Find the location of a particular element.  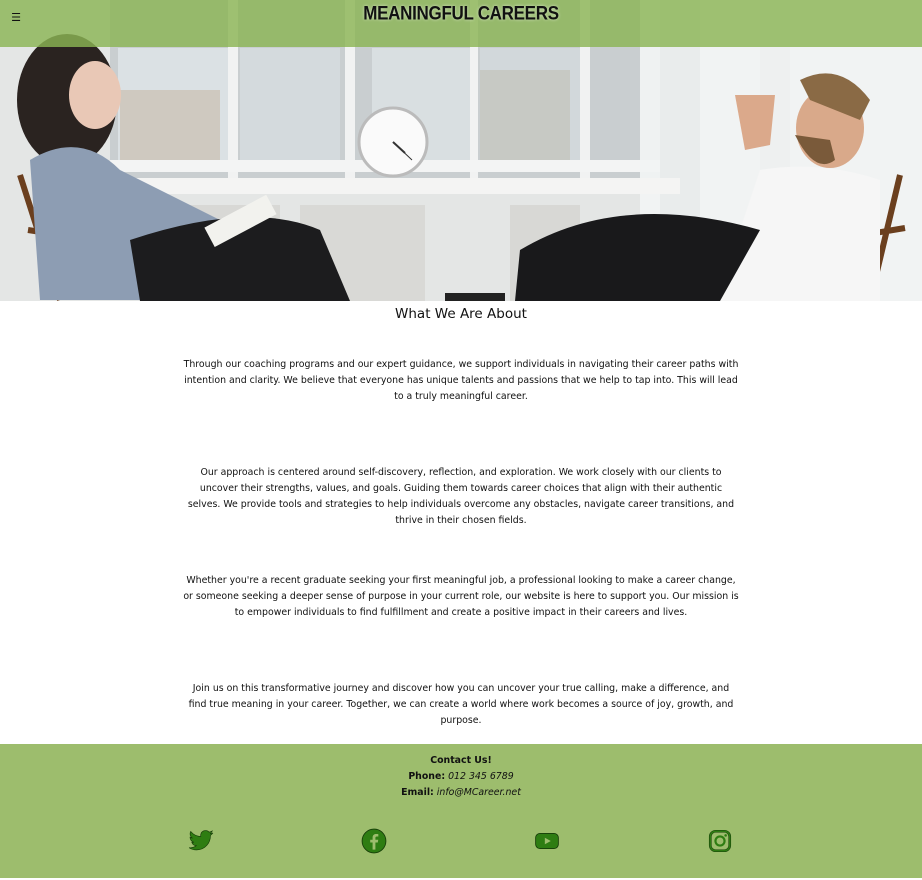

contact-phone: Phone: 012 345 6789 is located at coordinates (461, 776).